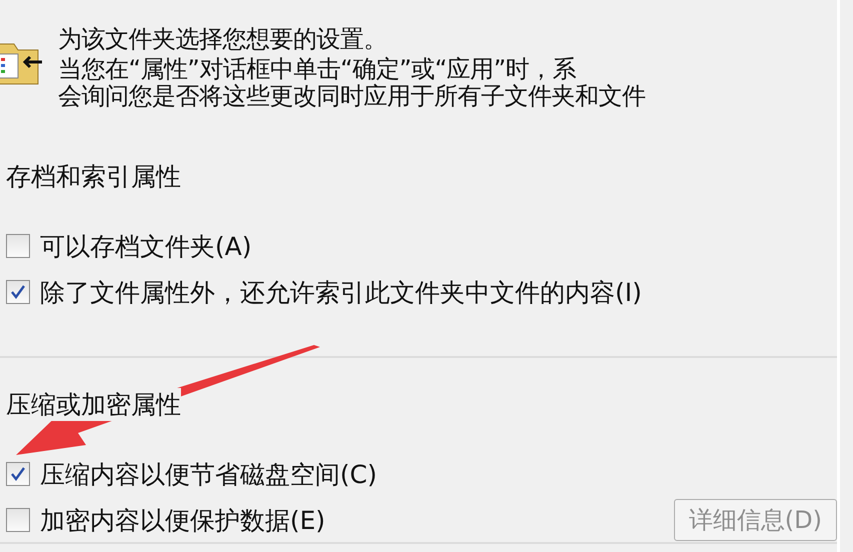 This screenshot has width=853, height=552. I want to click on checkbox-label: 加密内容以便保护数据(E), so click(183, 520).